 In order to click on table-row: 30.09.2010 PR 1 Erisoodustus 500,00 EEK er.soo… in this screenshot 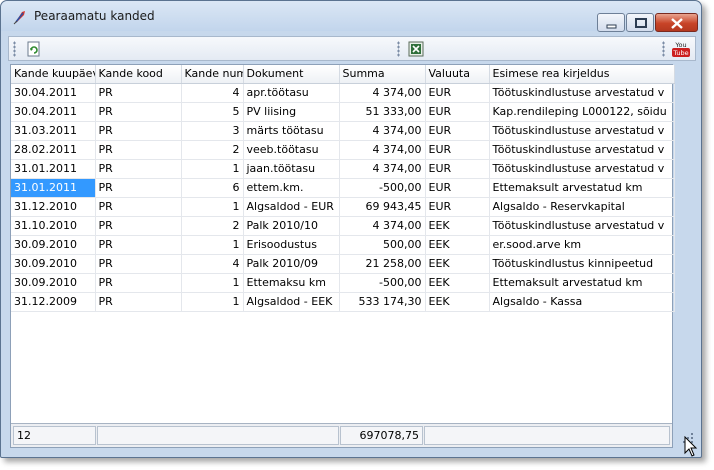, I will do `click(343, 245)`.